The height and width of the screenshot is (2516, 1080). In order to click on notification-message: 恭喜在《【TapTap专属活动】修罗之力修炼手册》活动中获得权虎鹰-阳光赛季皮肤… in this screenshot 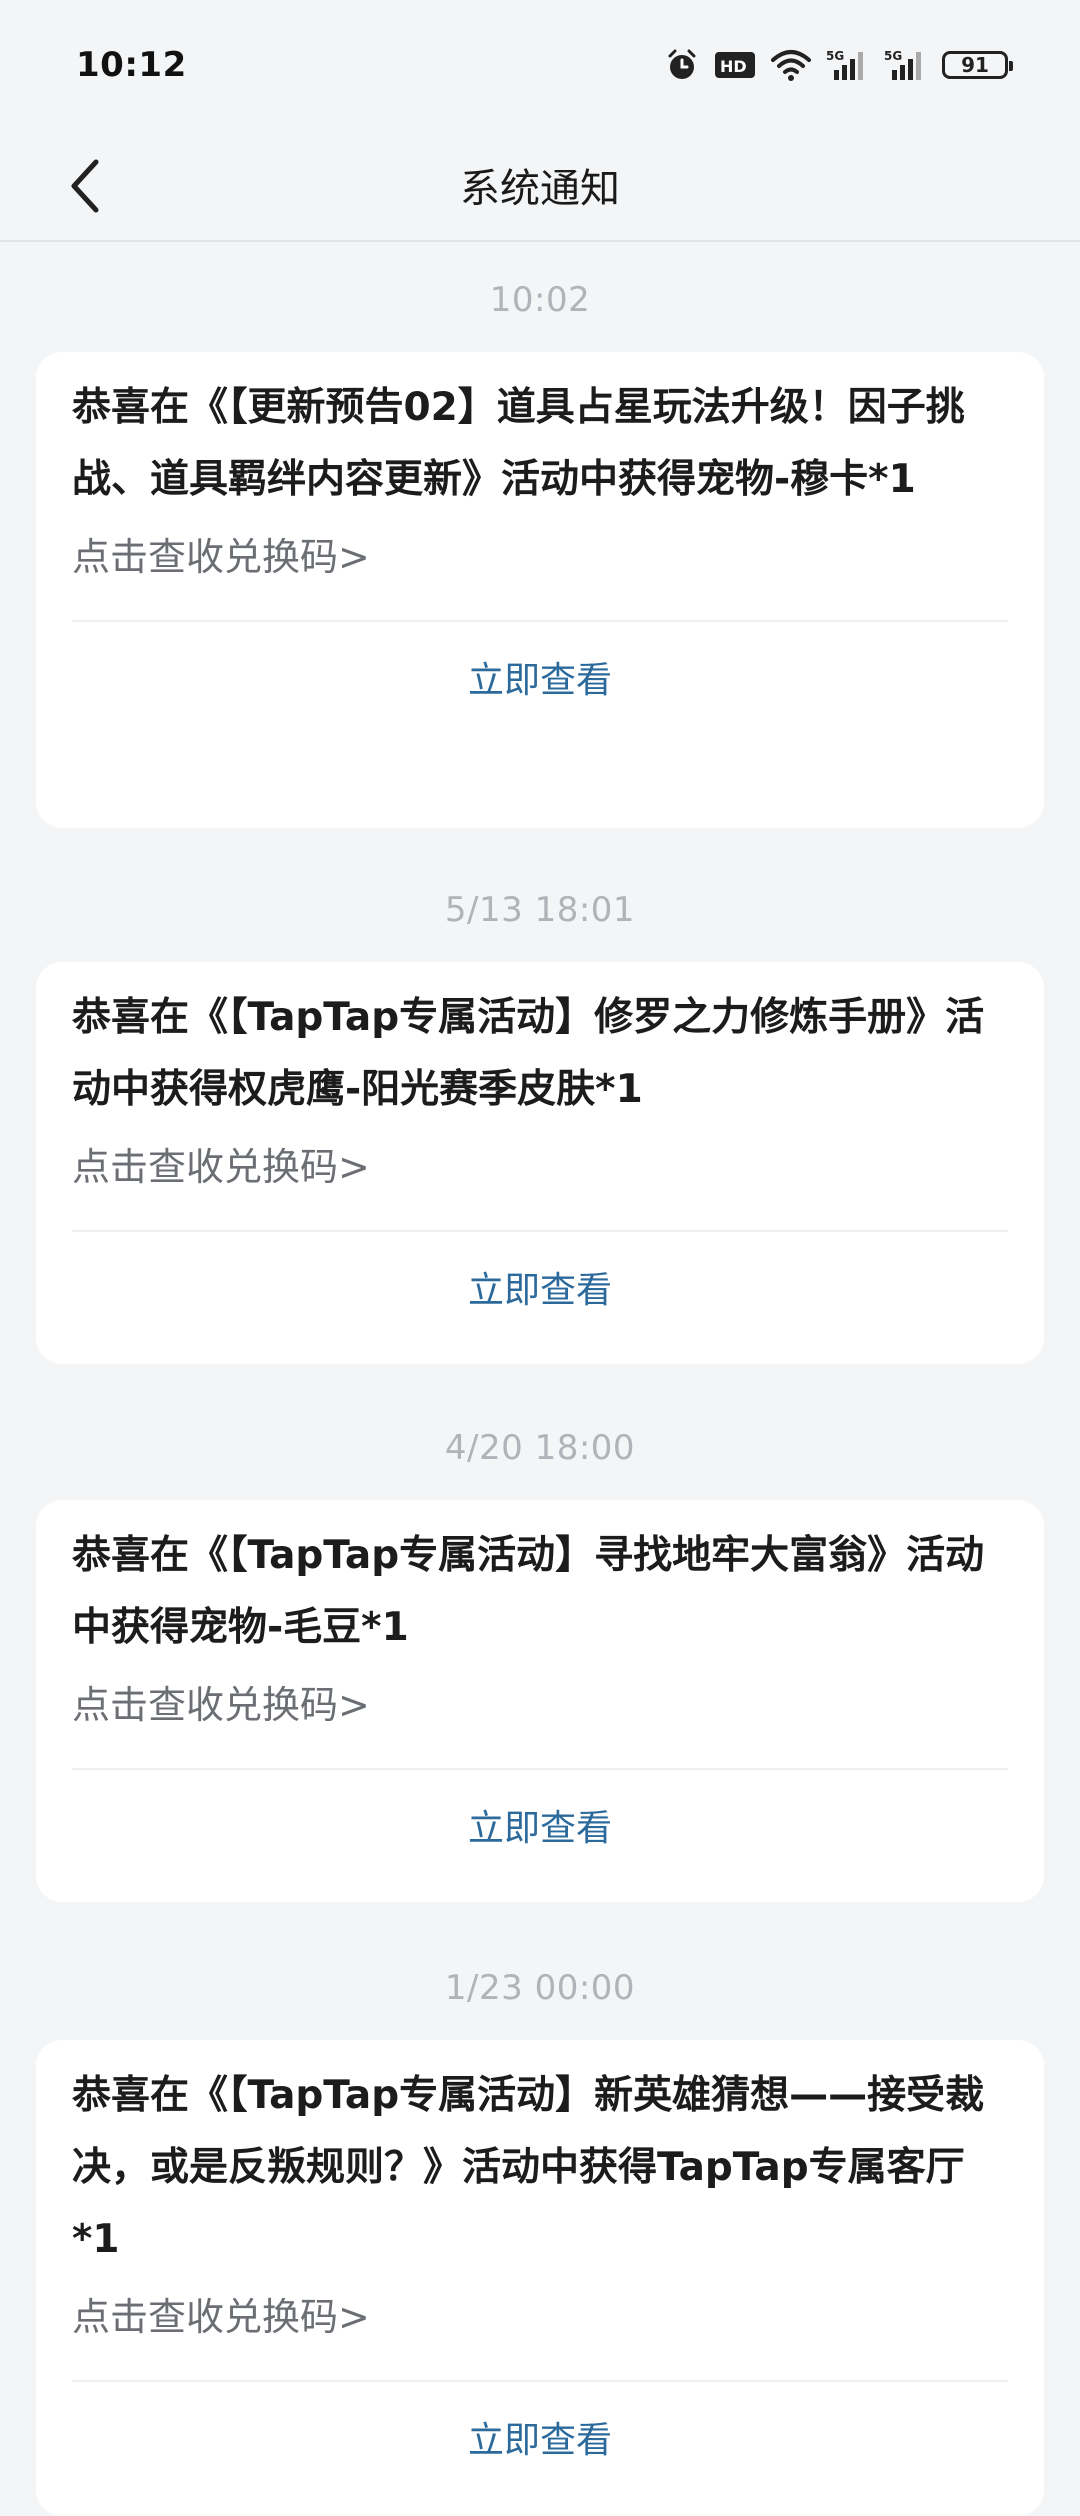, I will do `click(528, 1053)`.